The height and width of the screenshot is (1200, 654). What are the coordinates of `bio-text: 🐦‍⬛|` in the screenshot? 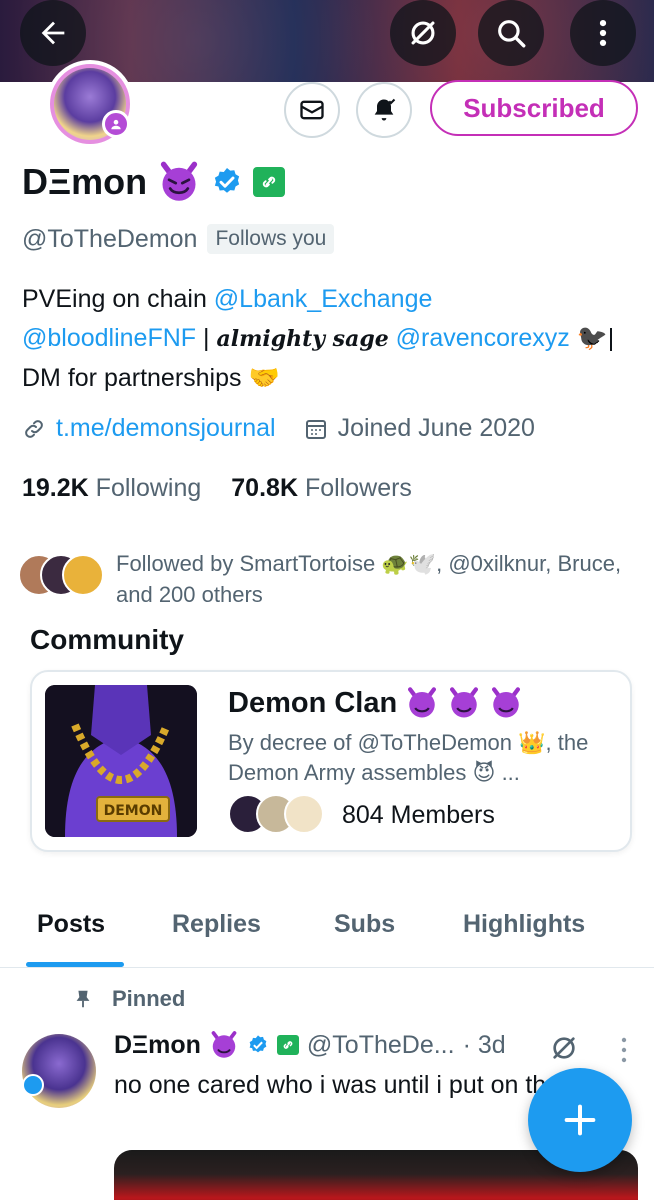 It's located at (592, 338).